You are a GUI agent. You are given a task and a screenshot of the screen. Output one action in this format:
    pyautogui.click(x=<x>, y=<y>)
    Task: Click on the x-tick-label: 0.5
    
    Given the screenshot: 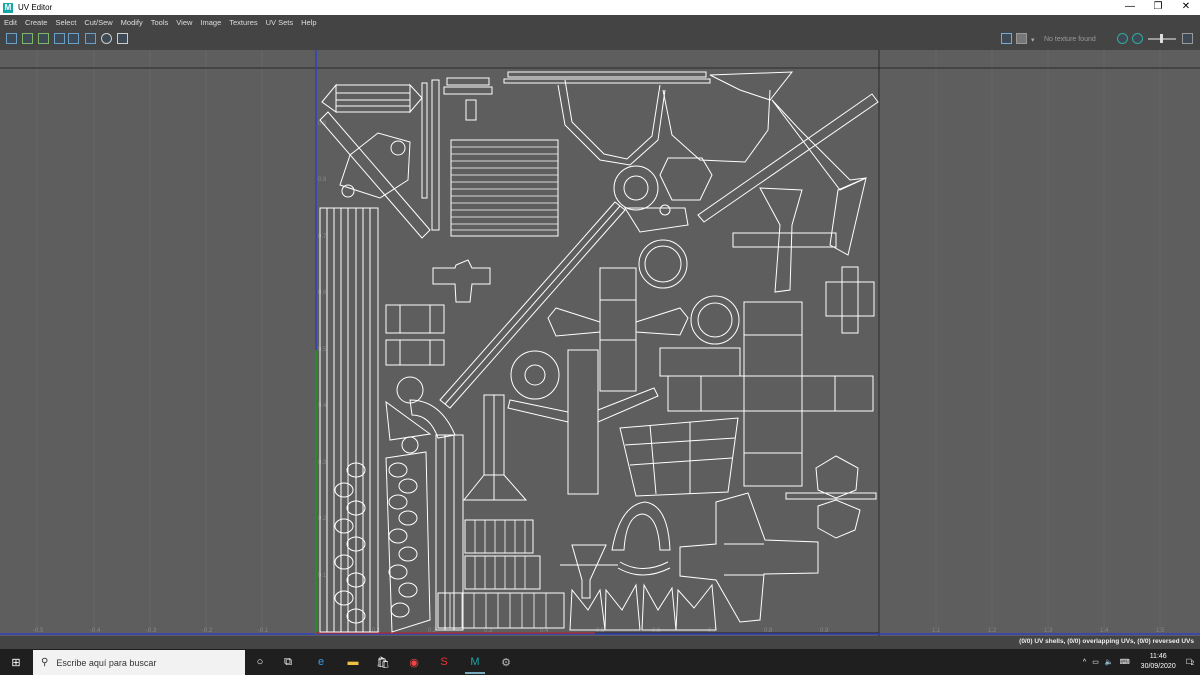 What is the action you would take?
    pyautogui.click(x=600, y=631)
    